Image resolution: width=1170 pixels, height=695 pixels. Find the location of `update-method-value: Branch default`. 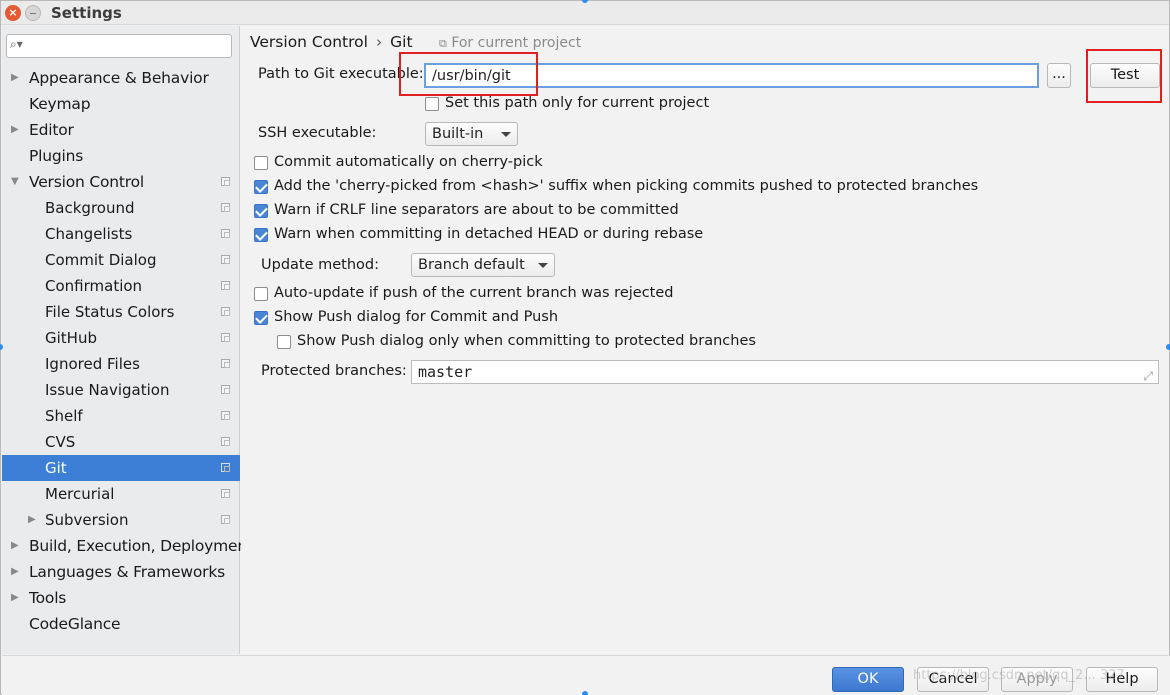

update-method-value: Branch default is located at coordinates (471, 265).